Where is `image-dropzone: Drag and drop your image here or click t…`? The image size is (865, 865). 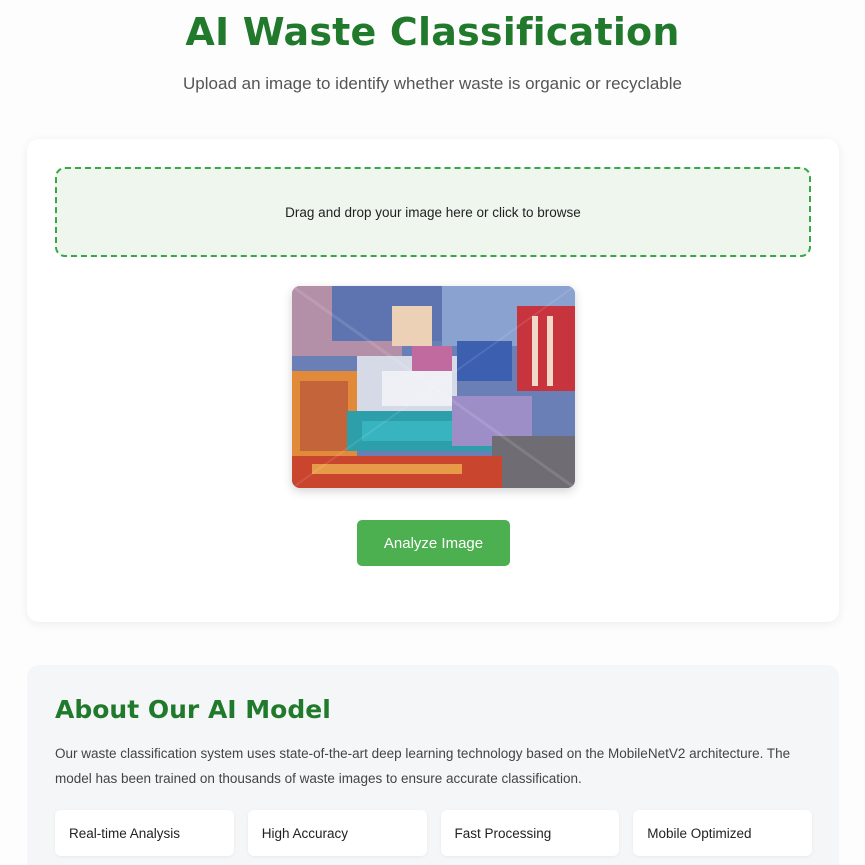
image-dropzone: Drag and drop your image here or click t… is located at coordinates (433, 212).